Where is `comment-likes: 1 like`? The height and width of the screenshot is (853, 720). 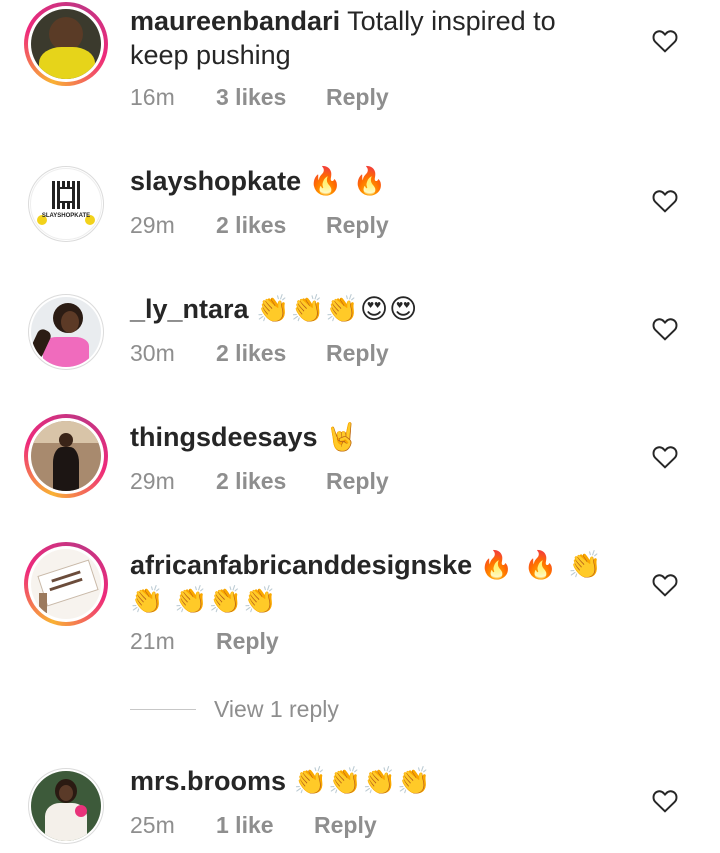 comment-likes: 1 like is located at coordinates (265, 825).